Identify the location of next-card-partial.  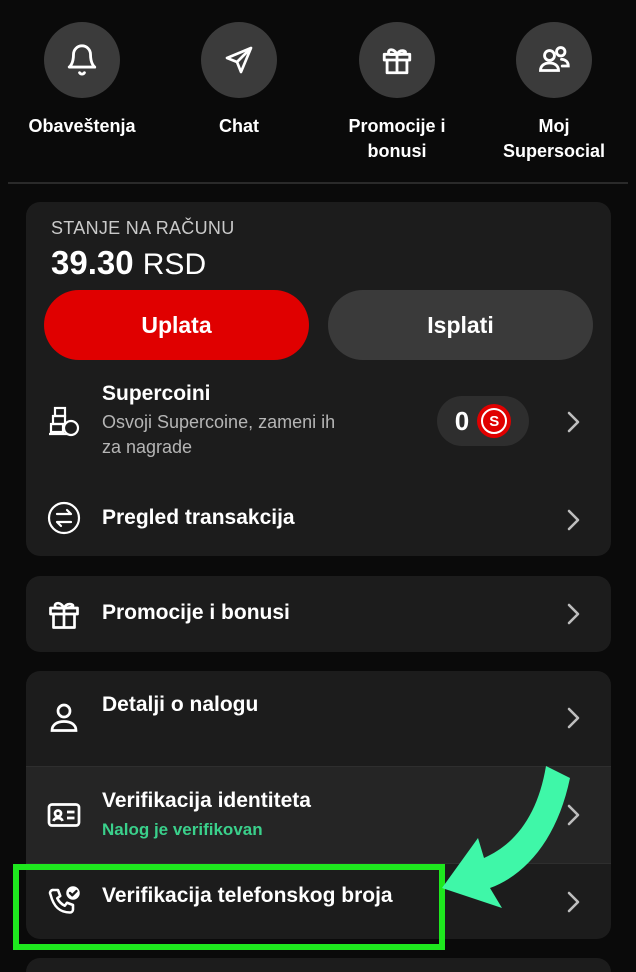
(318, 965).